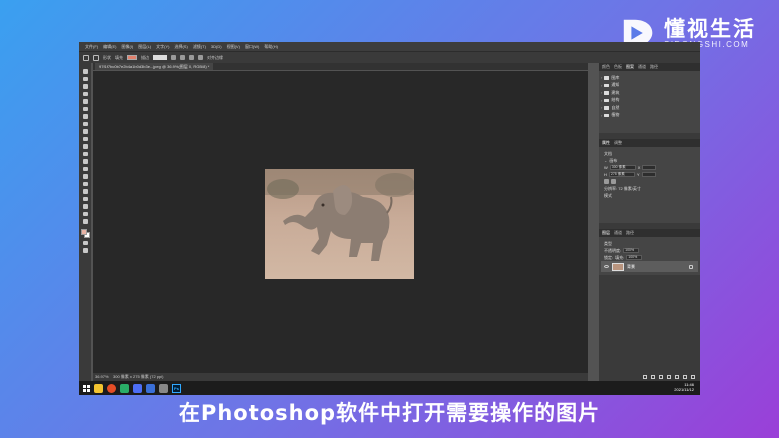 This screenshot has width=779, height=438. Describe the element at coordinates (85, 116) in the screenshot. I see `eyedropper-tool-icon` at that location.